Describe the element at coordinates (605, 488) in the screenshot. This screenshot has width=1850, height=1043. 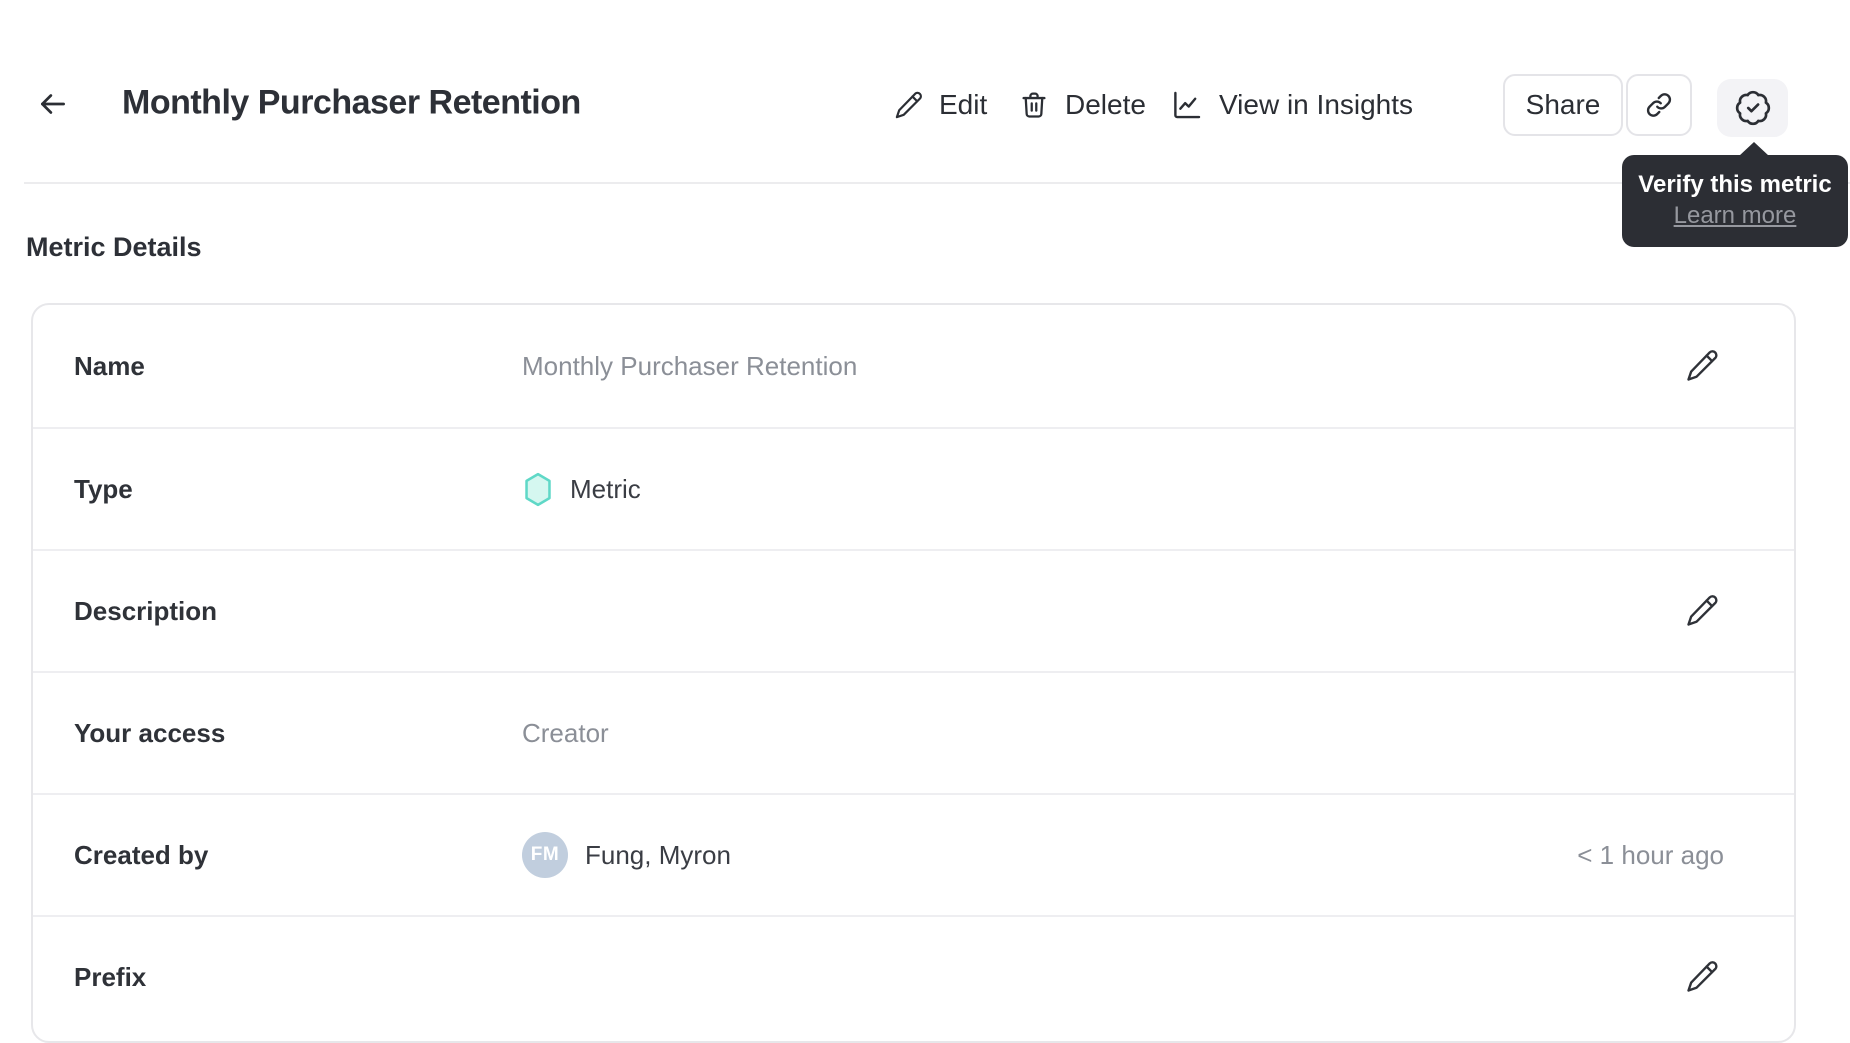
I see `row-value-text: Metric` at that location.